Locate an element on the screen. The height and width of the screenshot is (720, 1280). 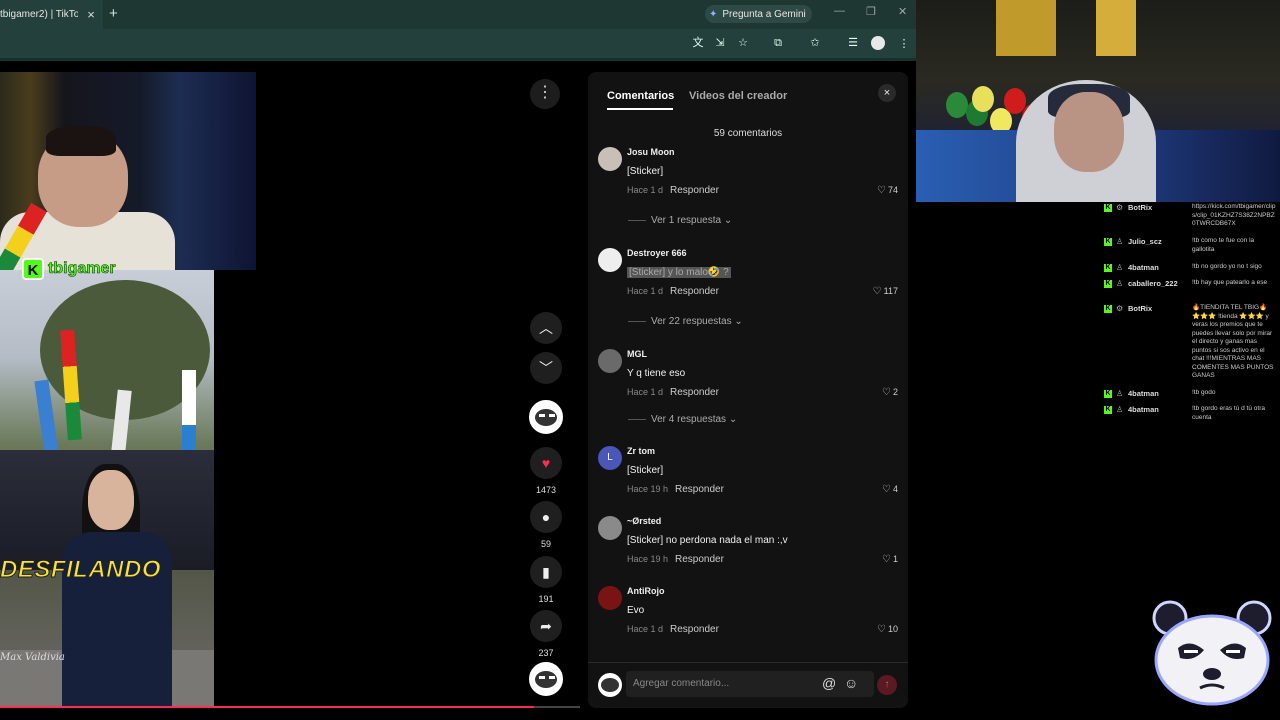
view-replies-label: Ver 1 respuesta is located at coordinates (686, 220).